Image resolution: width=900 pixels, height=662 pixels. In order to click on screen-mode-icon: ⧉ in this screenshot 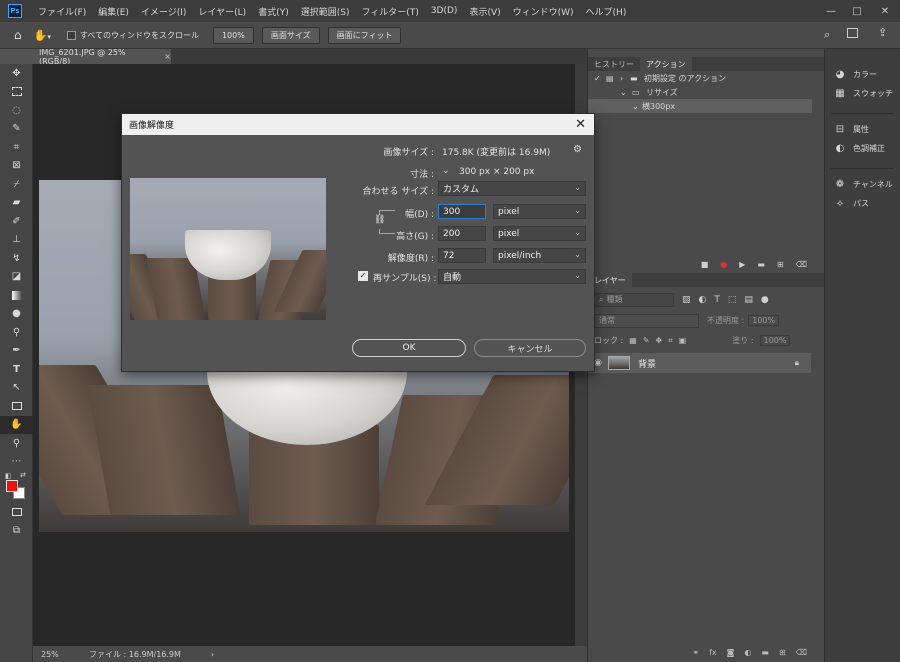, I will do `click(16, 531)`.